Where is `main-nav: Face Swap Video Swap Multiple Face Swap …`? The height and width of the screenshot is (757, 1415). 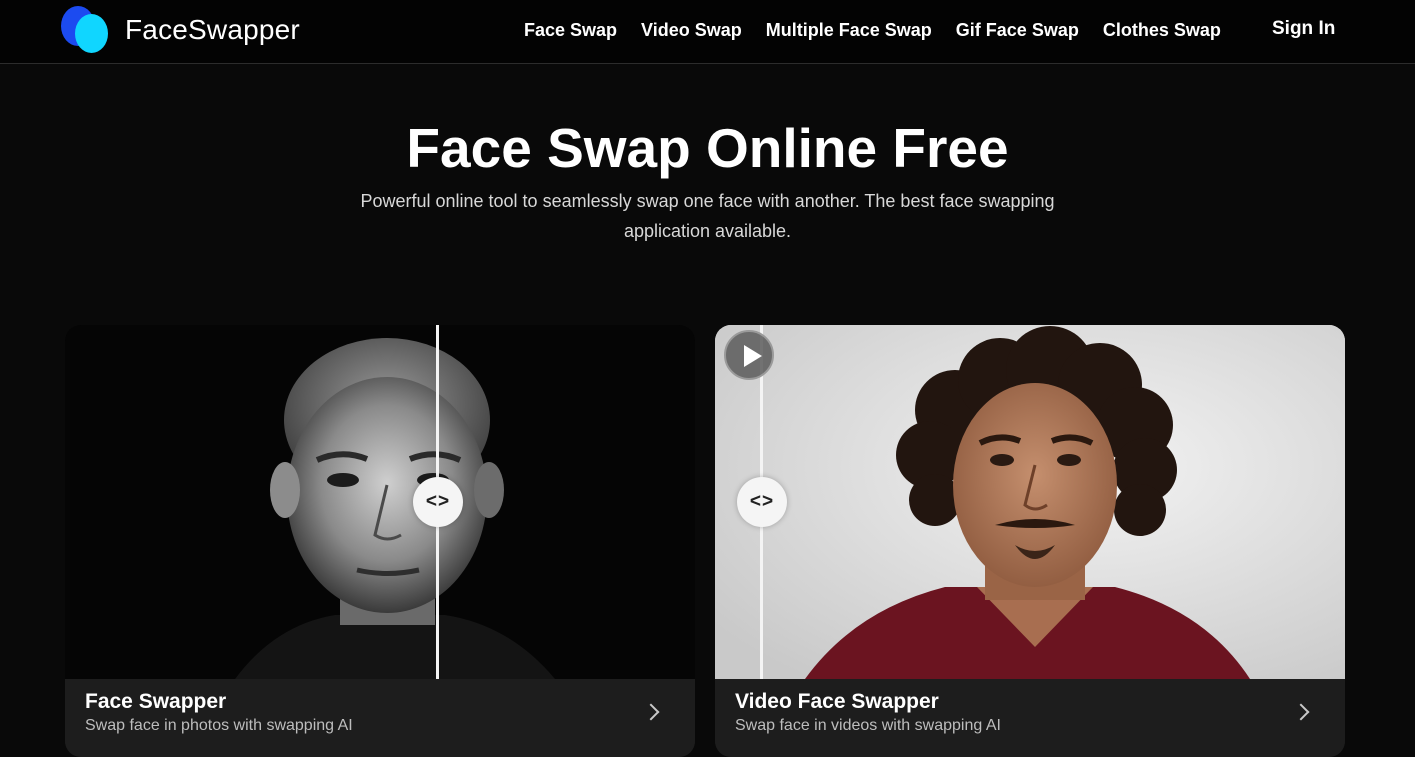
main-nav: Face Swap Video Swap Multiple Face Swap … is located at coordinates (872, 30).